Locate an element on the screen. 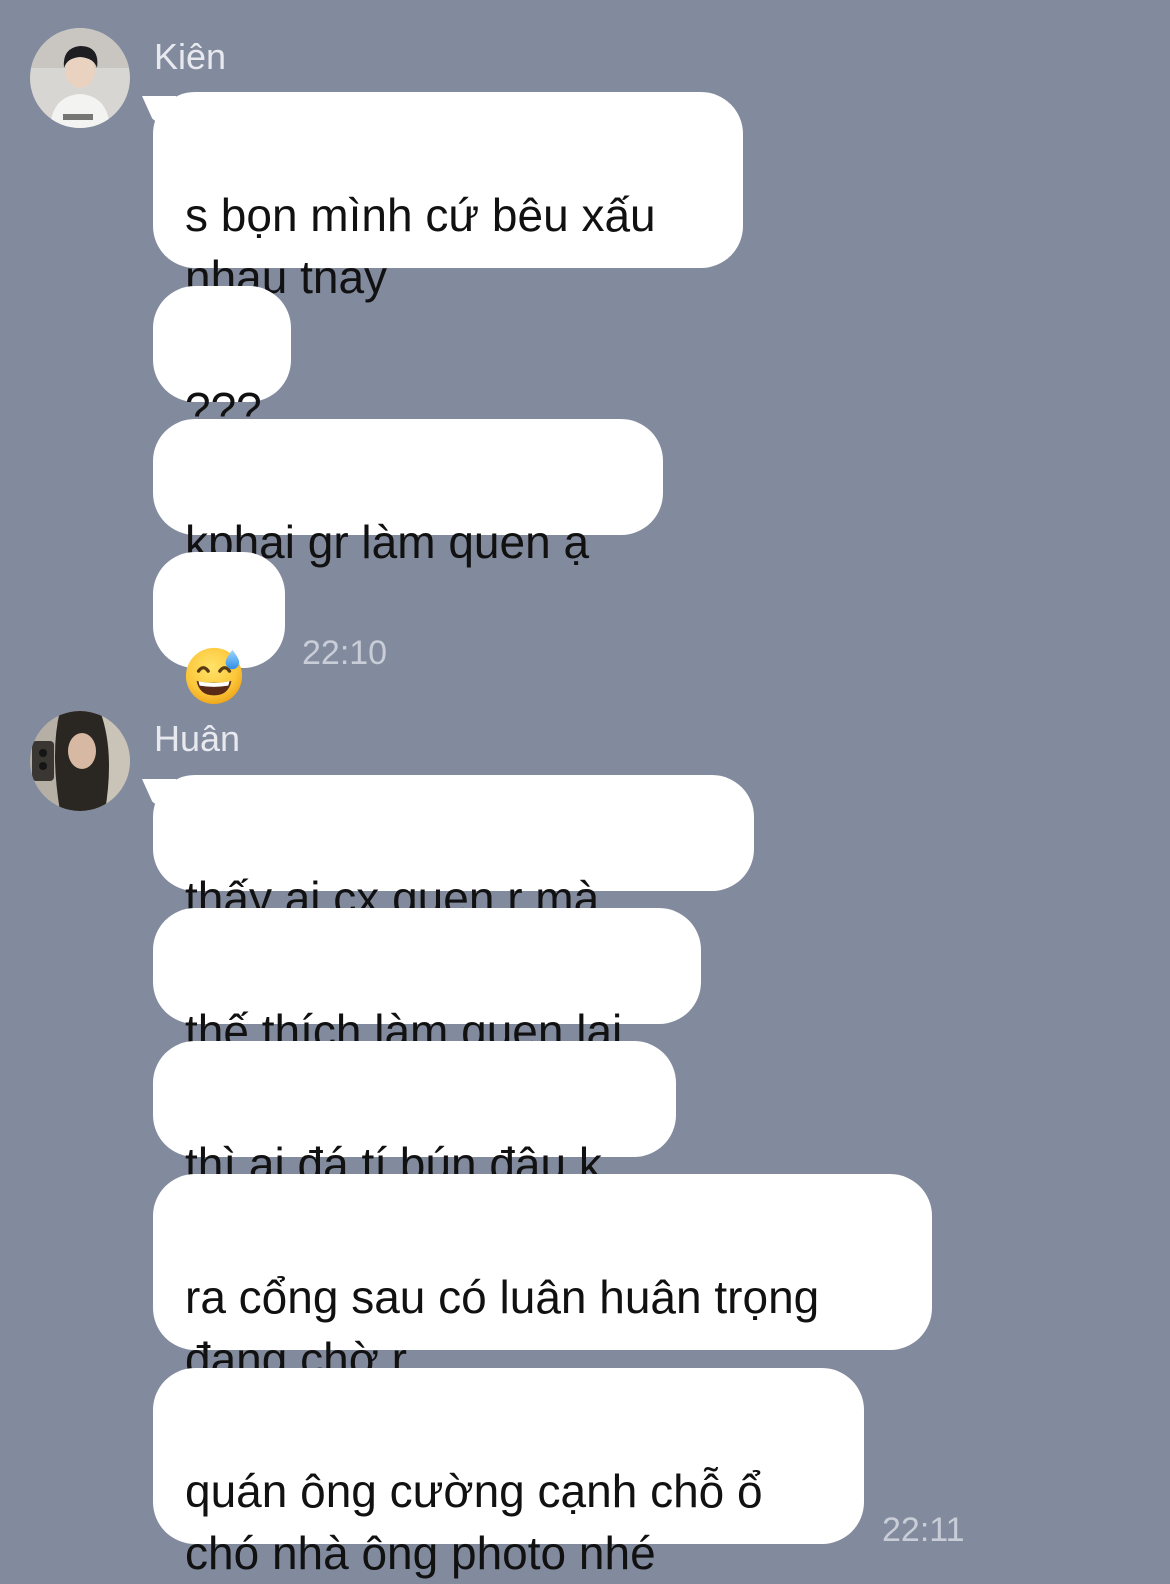 This screenshot has height=1584, width=1170. message-bubble: thì ai đá tí bún đậu k is located at coordinates (414, 1115).